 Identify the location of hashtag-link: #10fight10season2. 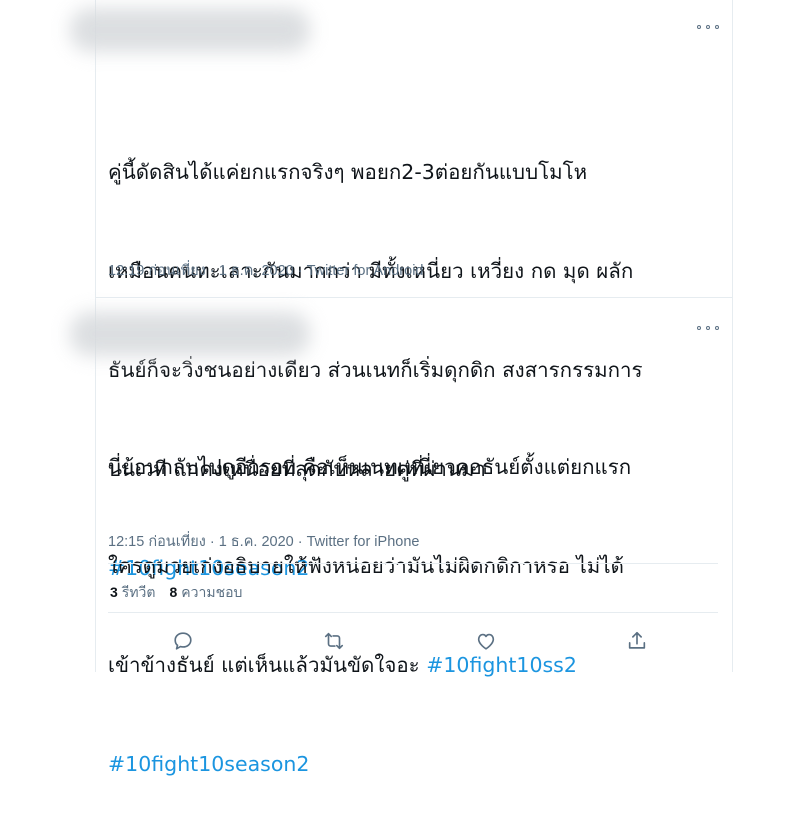
(208, 764).